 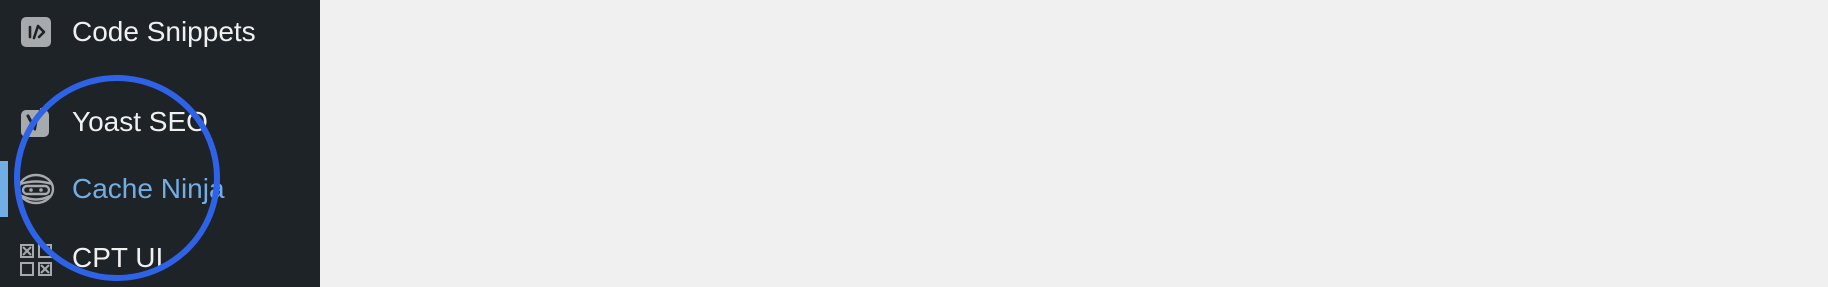 I want to click on current-item-indicator, so click(x=4, y=189).